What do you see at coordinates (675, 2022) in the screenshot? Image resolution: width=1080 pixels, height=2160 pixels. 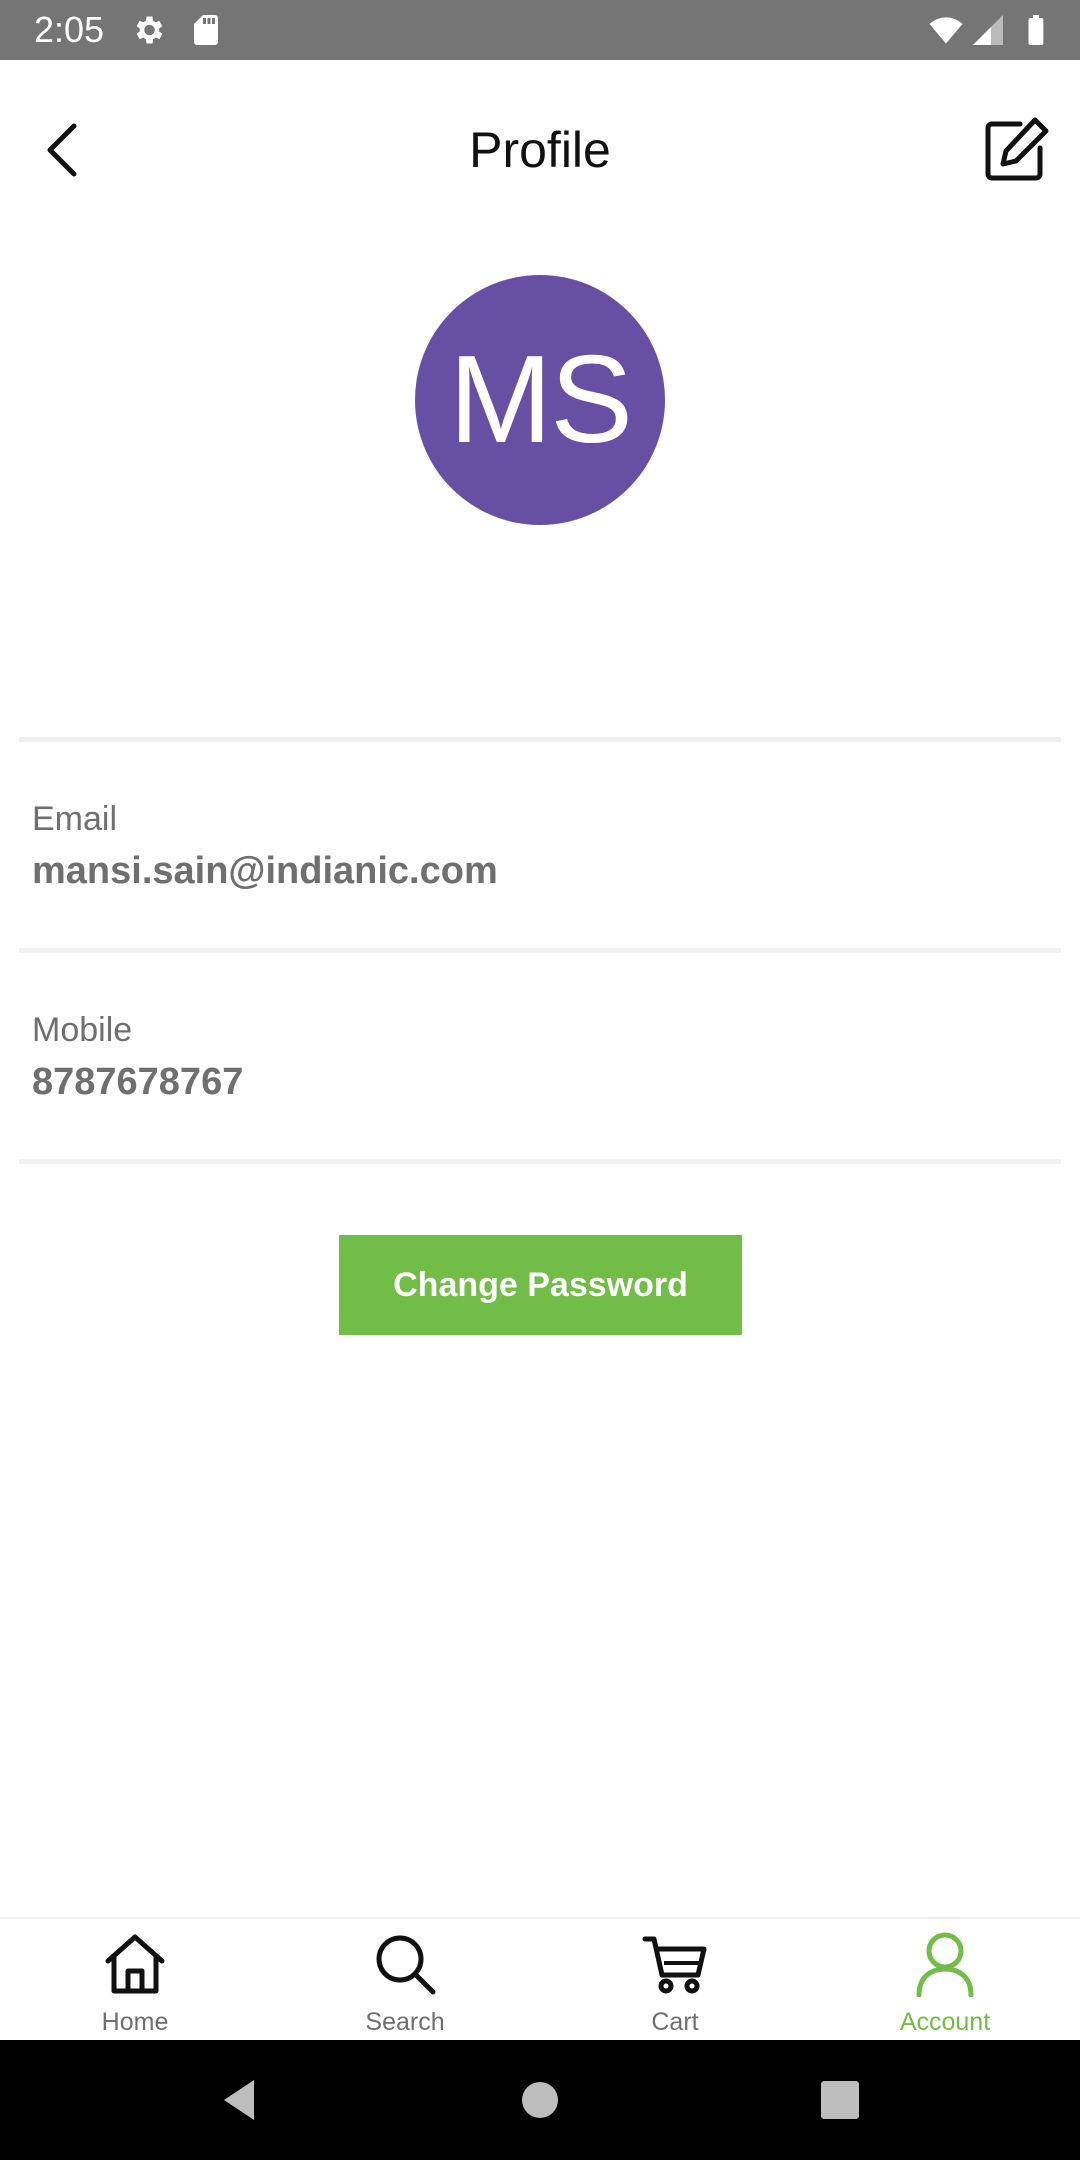 I see `nav-label-cart: Cart` at bounding box center [675, 2022].